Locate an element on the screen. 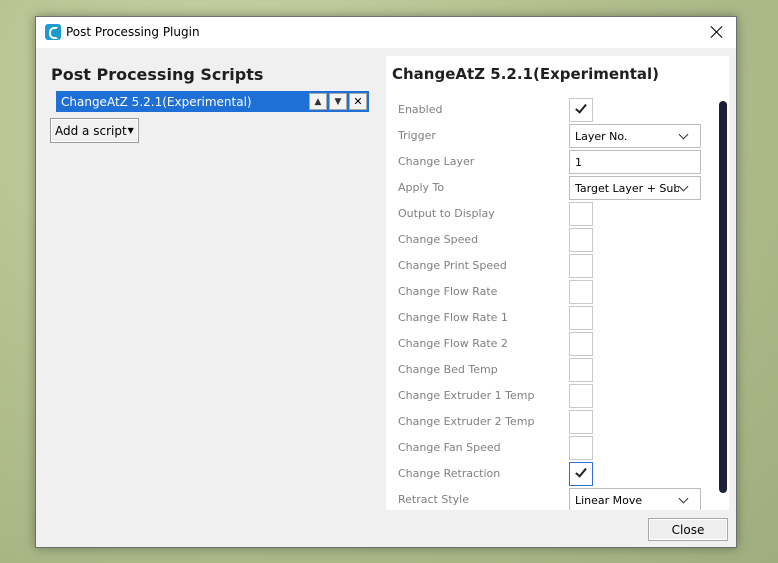  setting-label: Apply To is located at coordinates (421, 187).